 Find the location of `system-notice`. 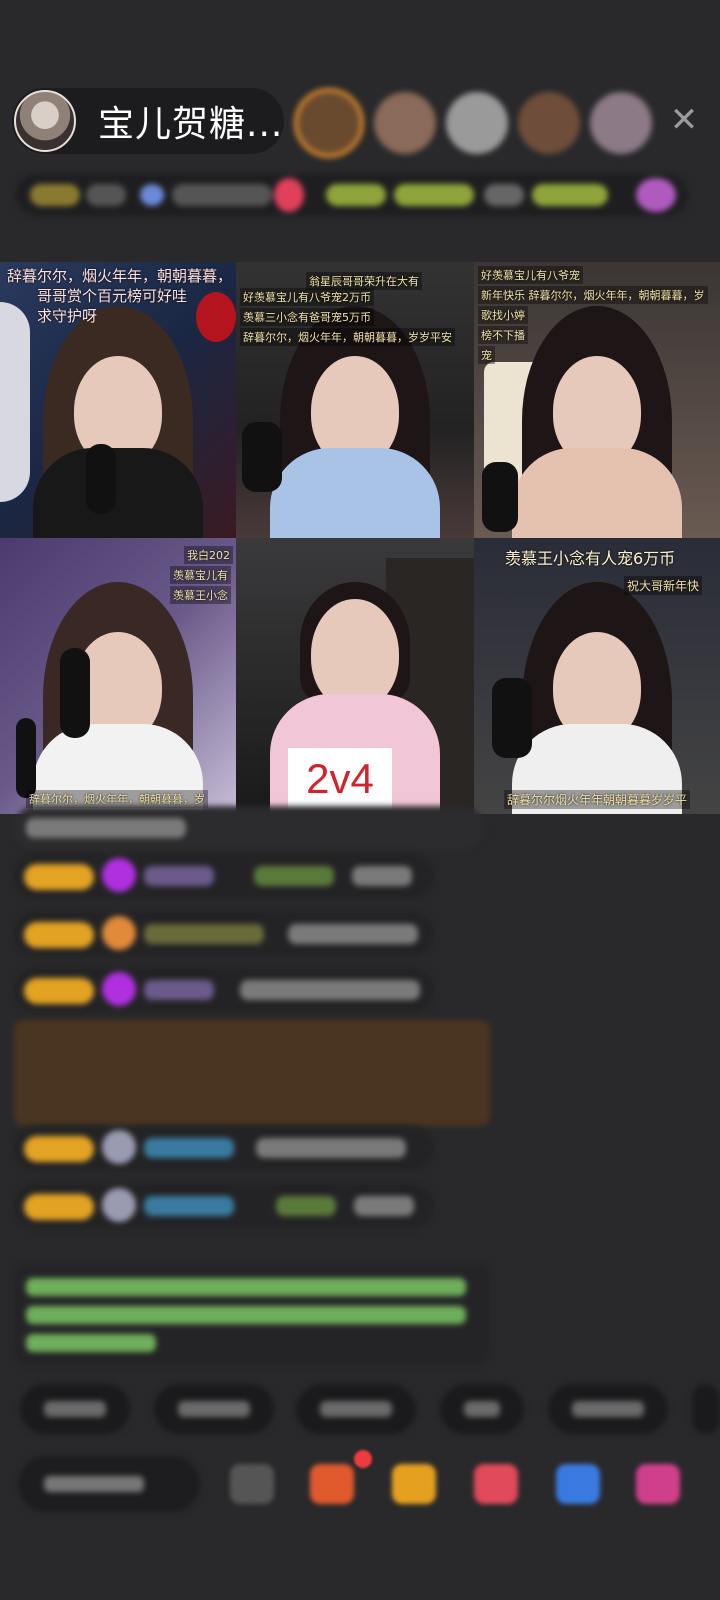

system-notice is located at coordinates (252, 1314).